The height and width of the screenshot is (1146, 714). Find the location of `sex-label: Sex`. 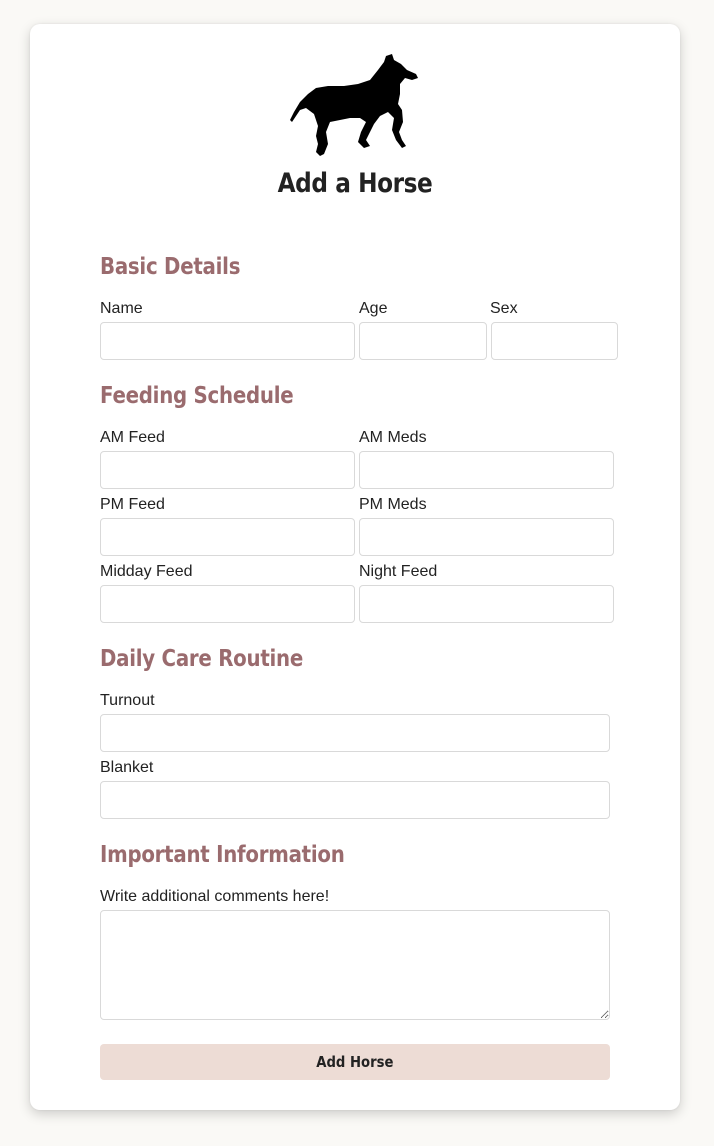

sex-label: Sex is located at coordinates (504, 308).